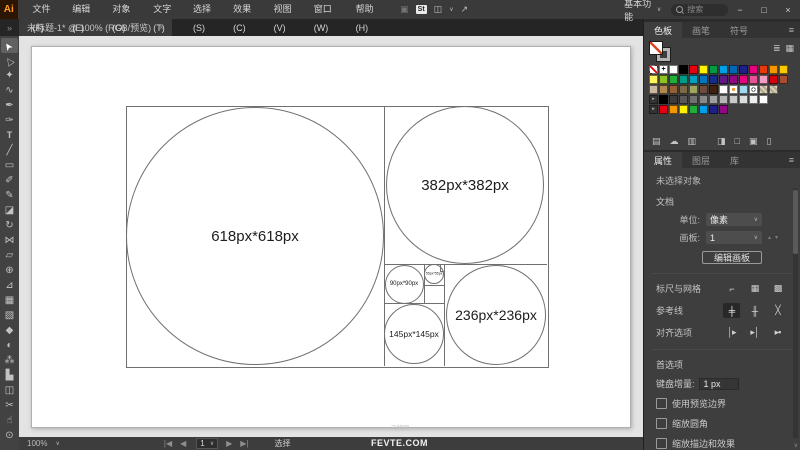 The width and height of the screenshot is (800, 450). Describe the element at coordinates (183, 443) in the screenshot. I see `previous-artboard-button: ◀` at that location.